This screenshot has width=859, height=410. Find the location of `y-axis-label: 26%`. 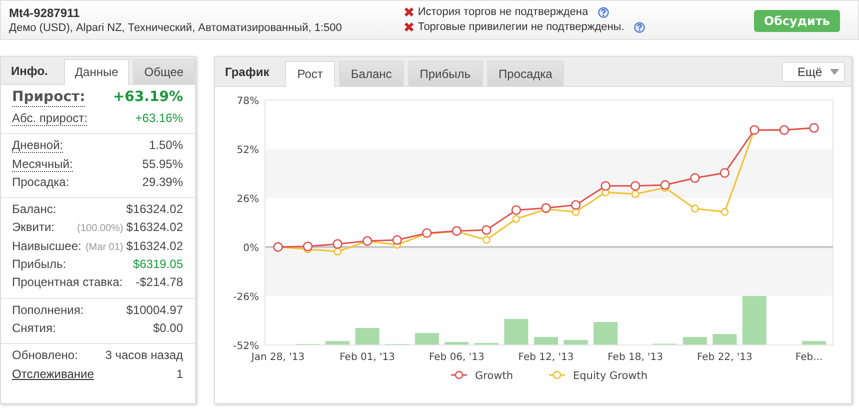

y-axis-label: 26% is located at coordinates (247, 199).